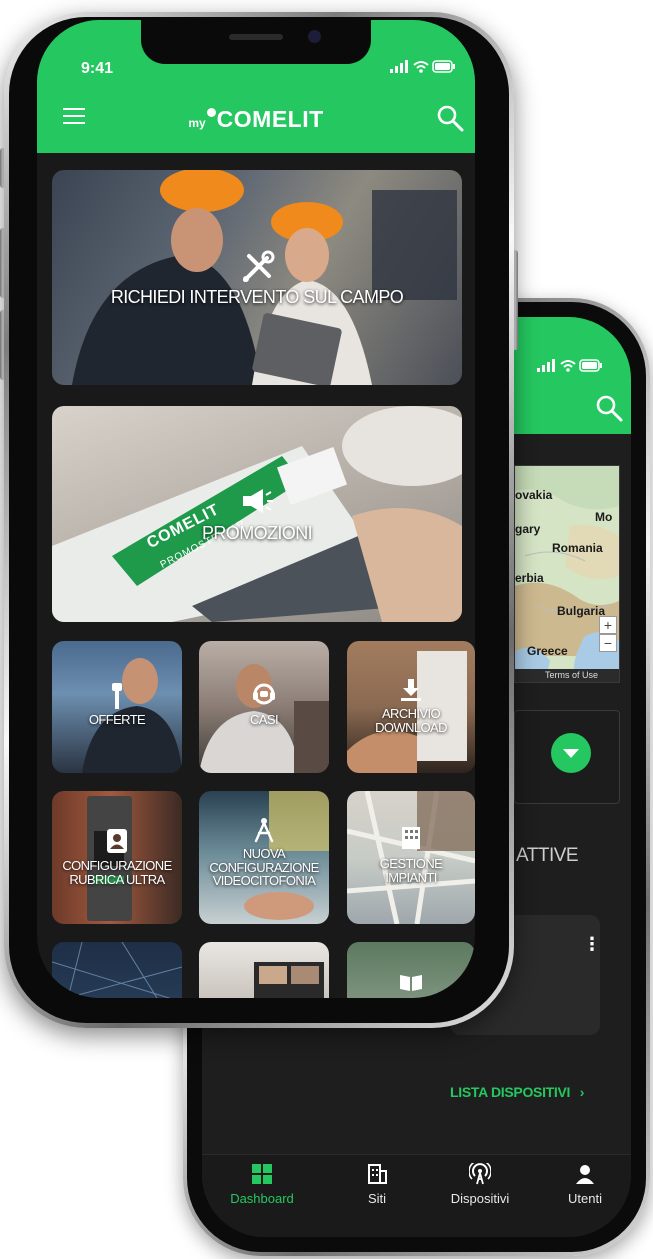  Describe the element at coordinates (262, 1174) in the screenshot. I see `dashboard-icon` at that location.